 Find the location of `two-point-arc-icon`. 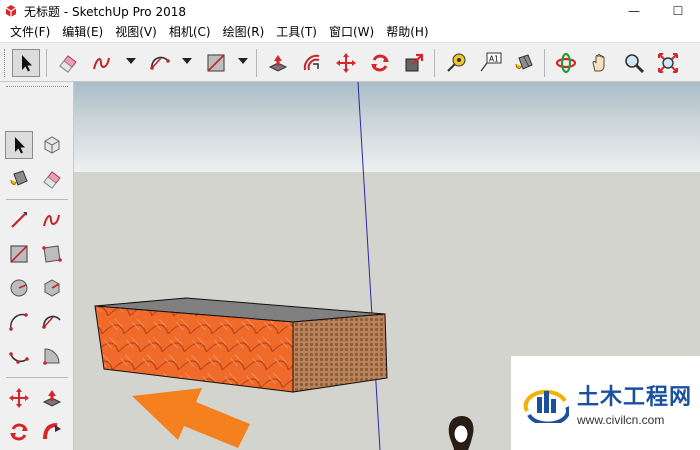

two-point-arc-icon is located at coordinates (51, 322).